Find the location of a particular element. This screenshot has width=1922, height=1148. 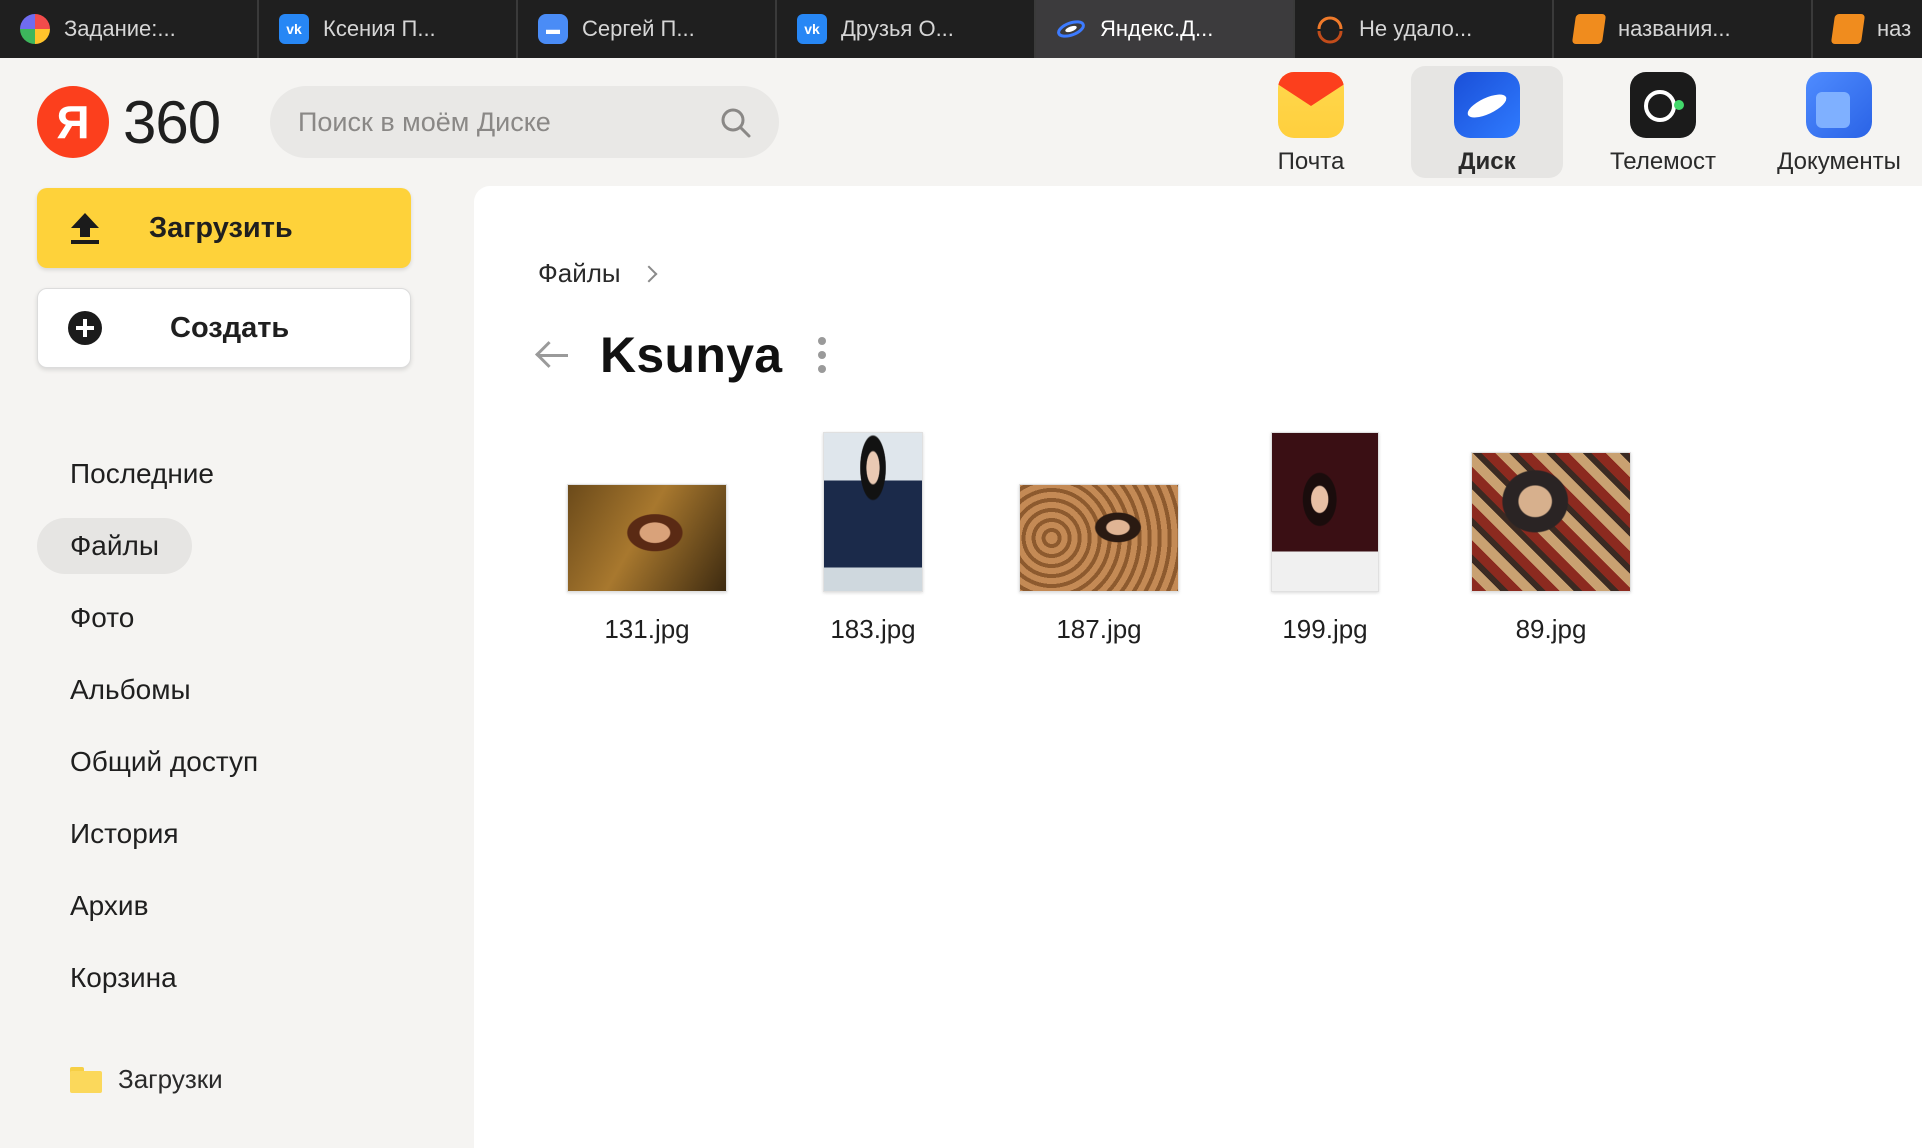

app-label: Диск is located at coordinates (1487, 161).